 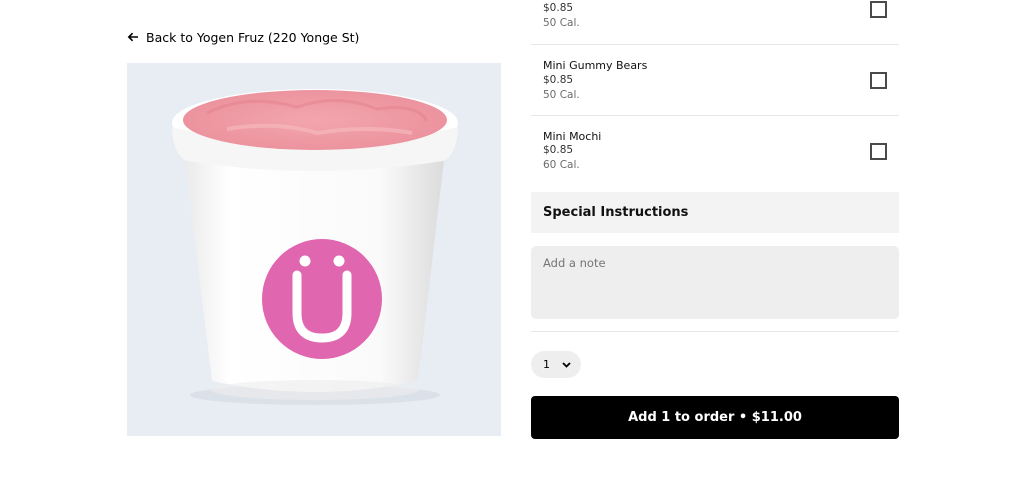 What do you see at coordinates (595, 65) in the screenshot?
I see `topping-name: Mini Gummy Bears` at bounding box center [595, 65].